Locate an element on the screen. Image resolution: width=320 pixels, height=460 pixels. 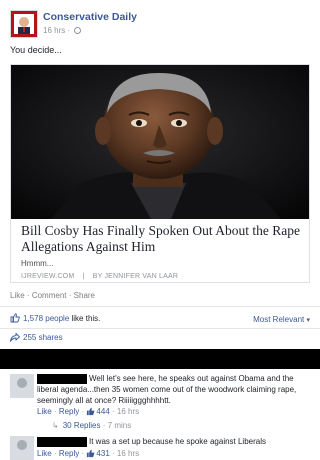
share-link: Share is located at coordinates (84, 295).